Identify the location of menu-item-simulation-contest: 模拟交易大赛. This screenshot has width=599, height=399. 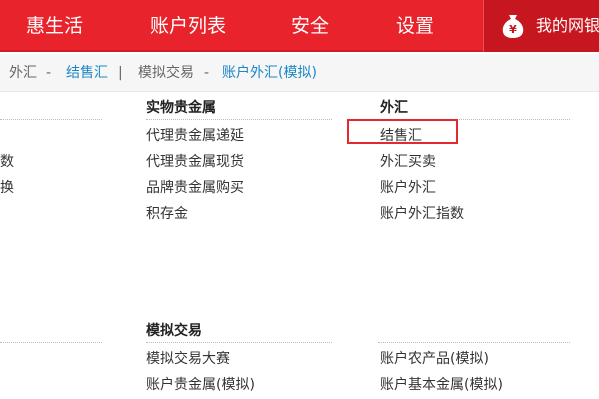
(188, 358).